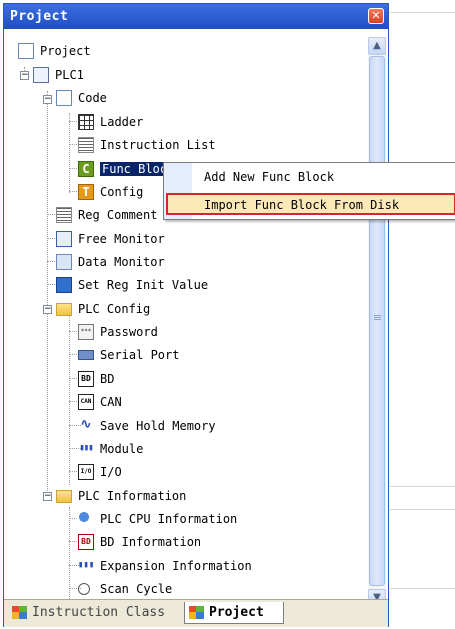  I want to click on reg-comment-icon, so click(64, 215).